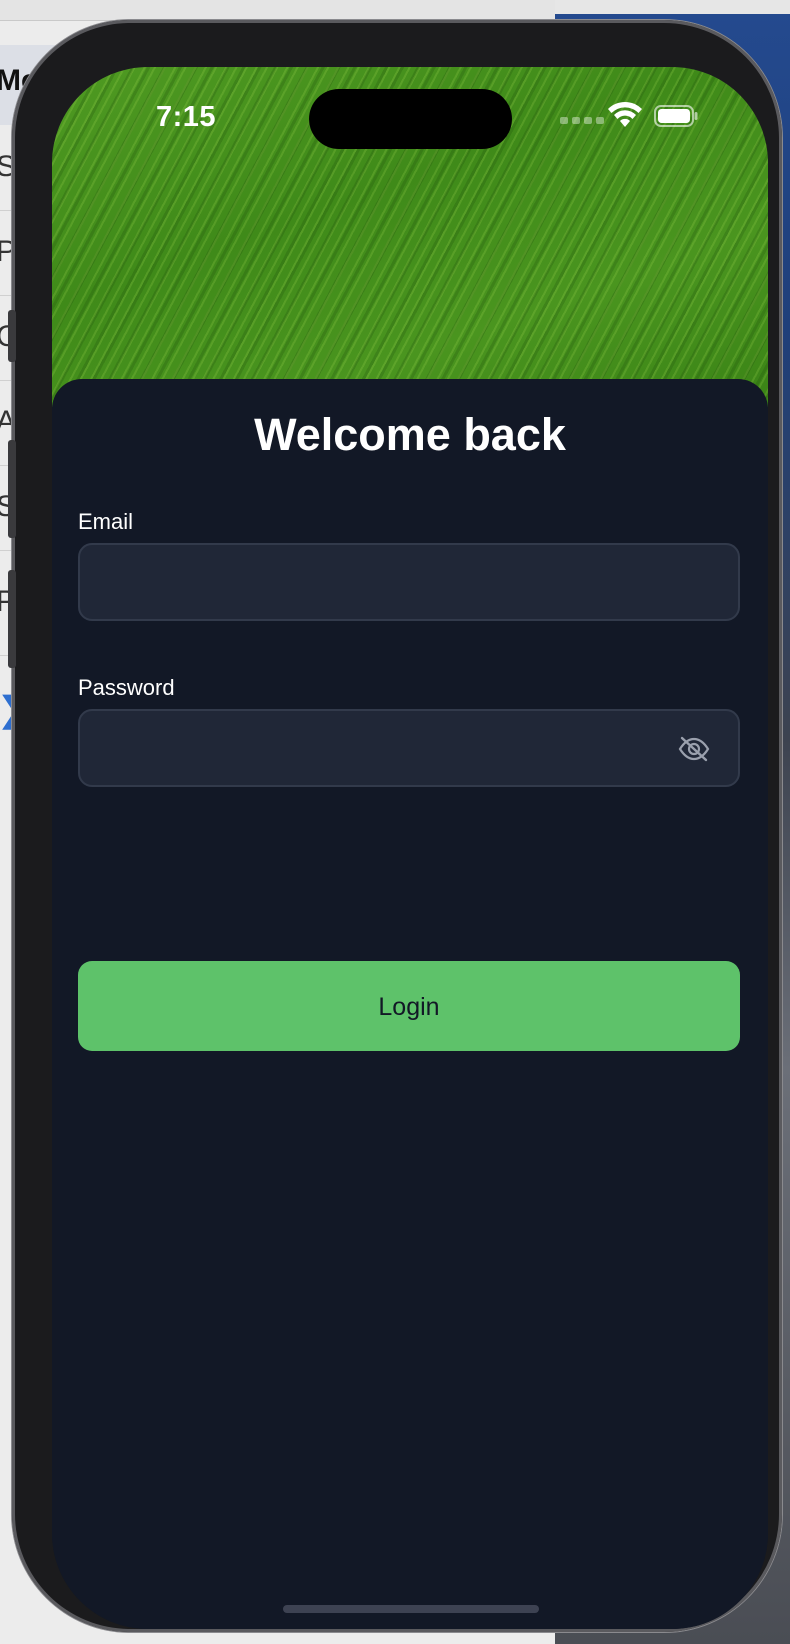  I want to click on wifi-icon, so click(625, 114).